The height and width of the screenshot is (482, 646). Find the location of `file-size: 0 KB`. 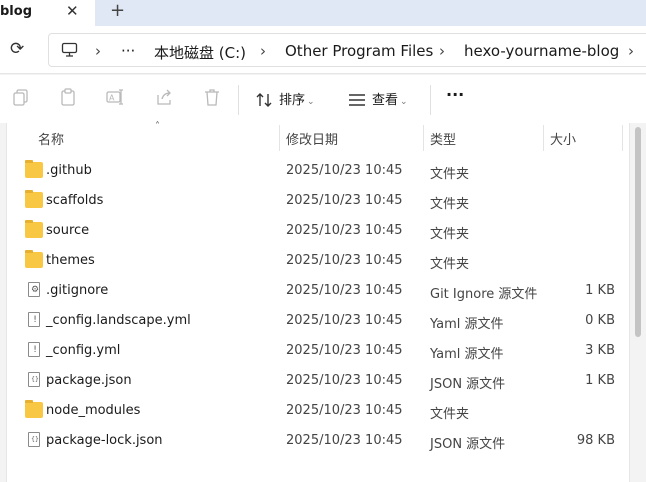

file-size: 0 KB is located at coordinates (600, 320).